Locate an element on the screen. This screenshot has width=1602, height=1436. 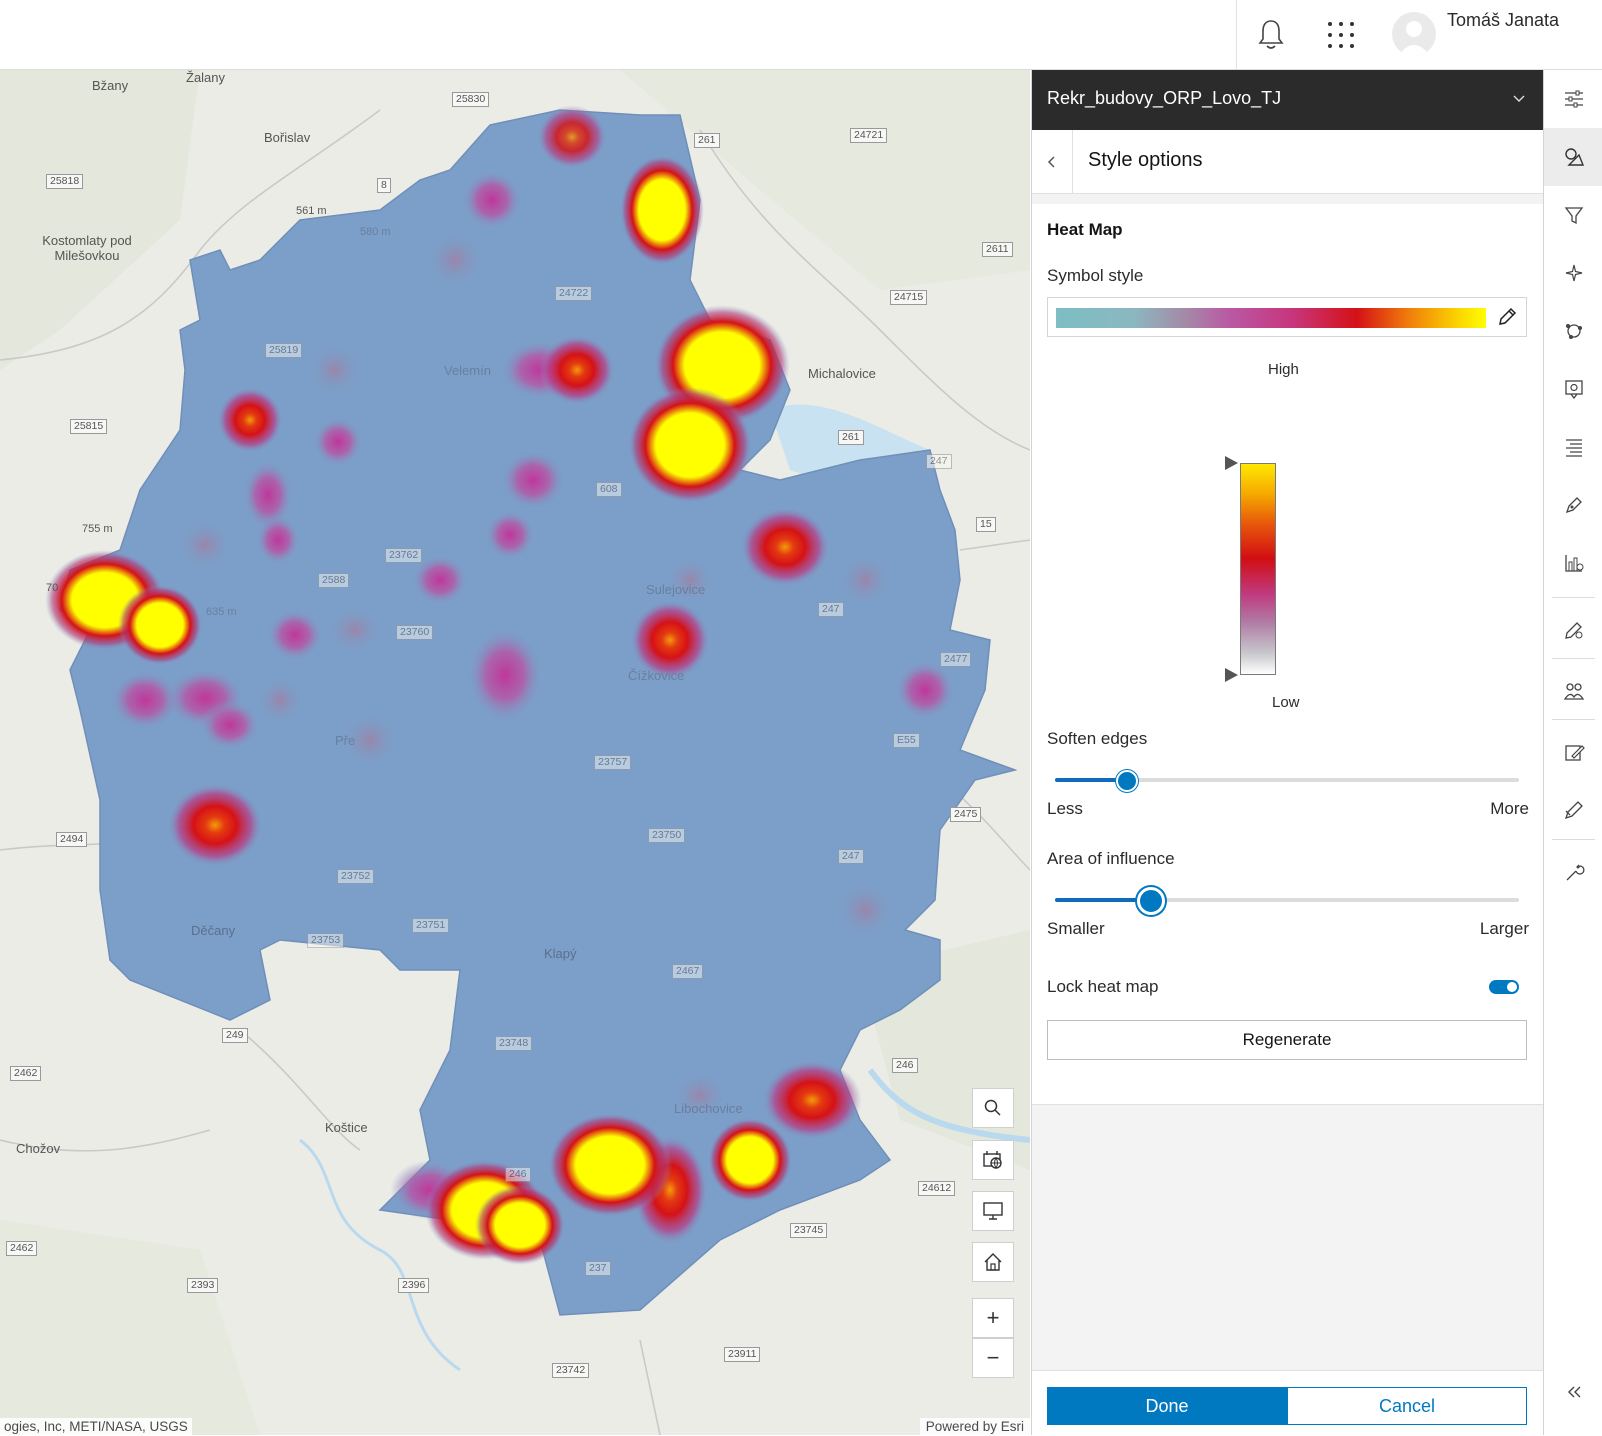
area-of-influence-slider is located at coordinates (1287, 901).